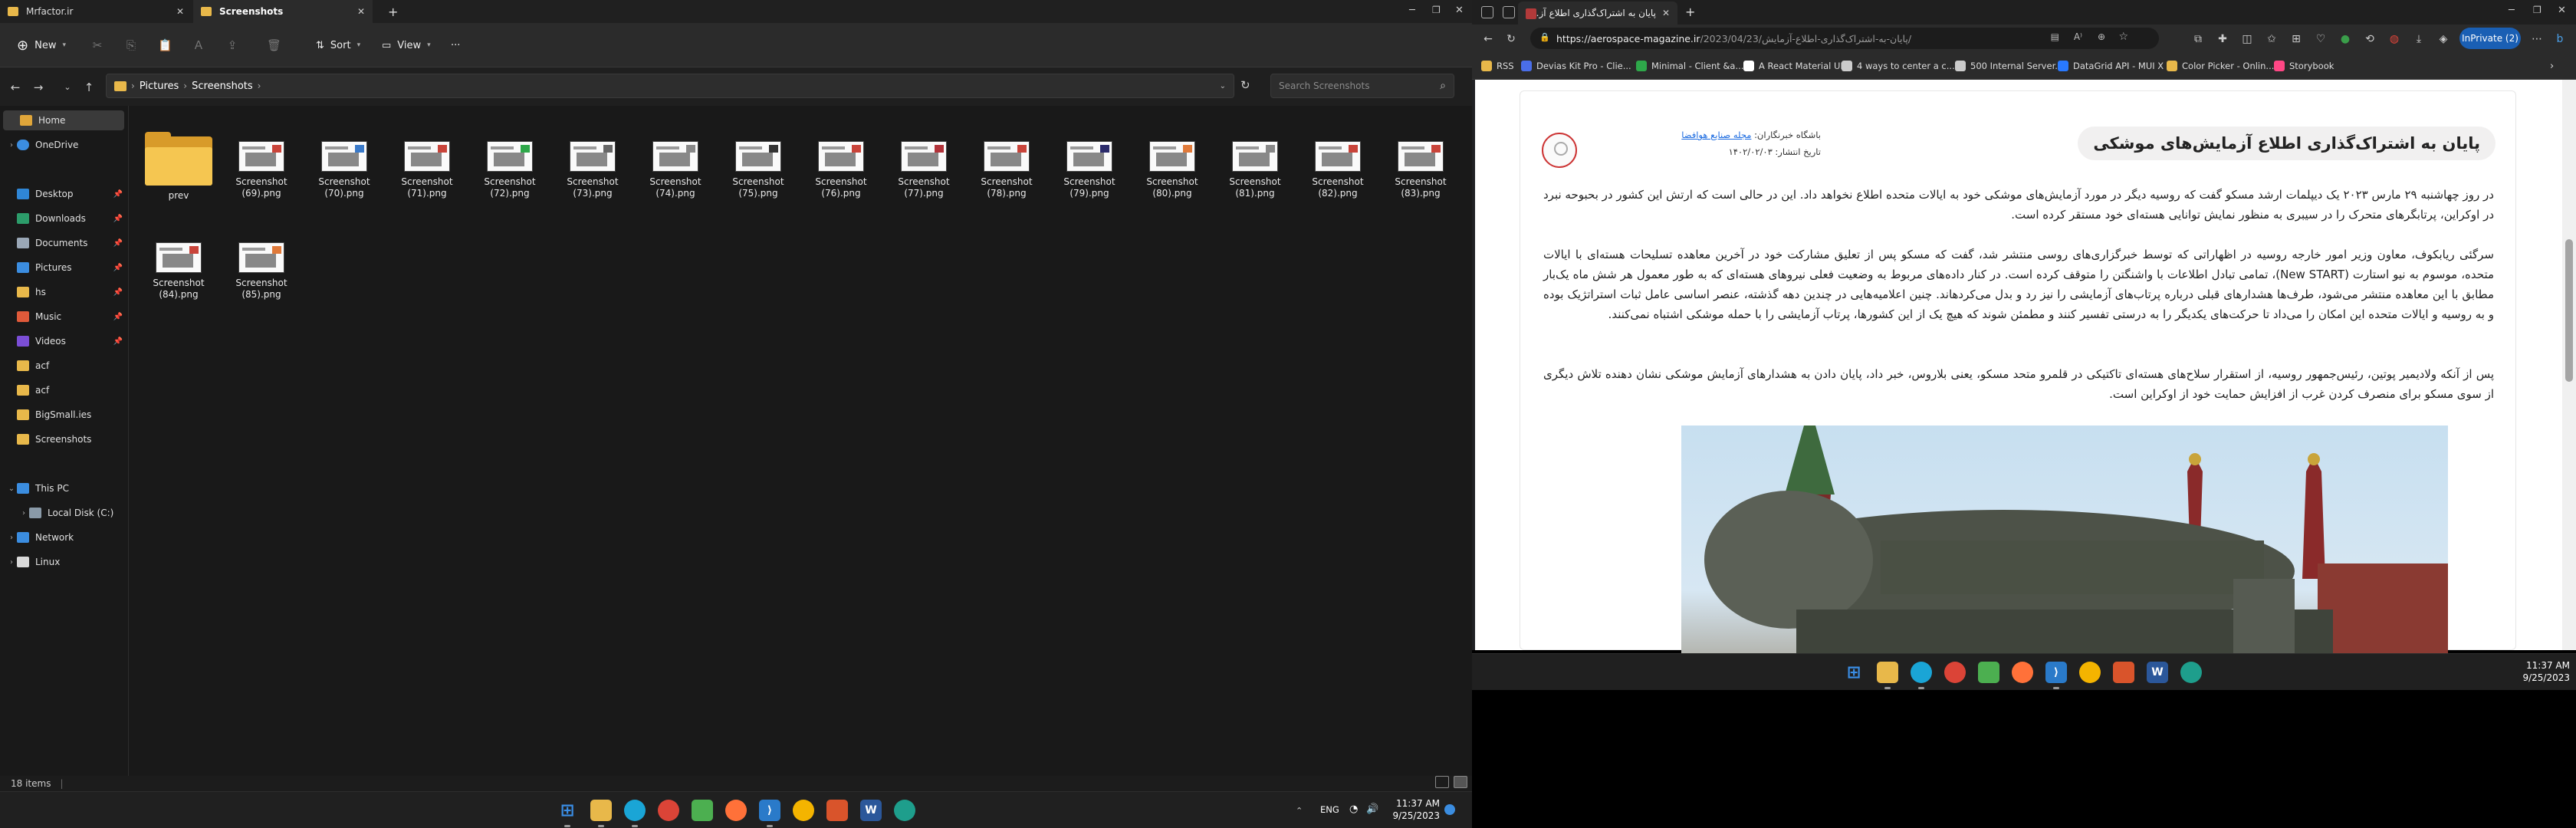  I want to click on share-icon: ⇪, so click(232, 45).